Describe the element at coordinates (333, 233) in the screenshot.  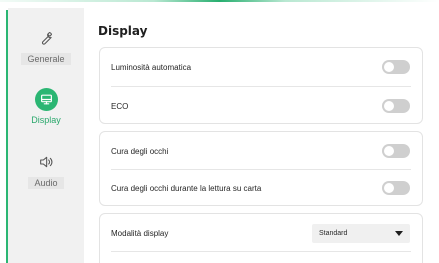
I see `select-value: Standard` at that location.